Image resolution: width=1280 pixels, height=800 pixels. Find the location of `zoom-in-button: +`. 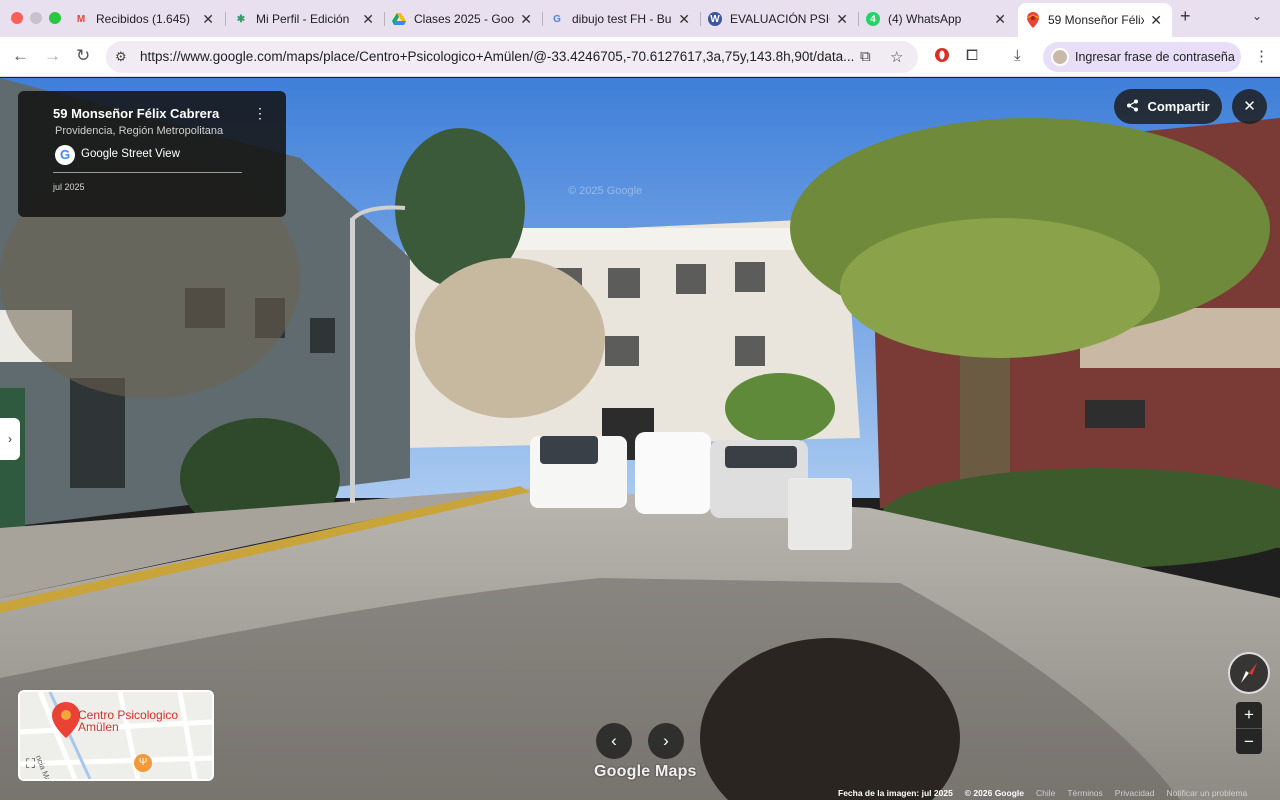

zoom-in-button: + is located at coordinates (1249, 715).